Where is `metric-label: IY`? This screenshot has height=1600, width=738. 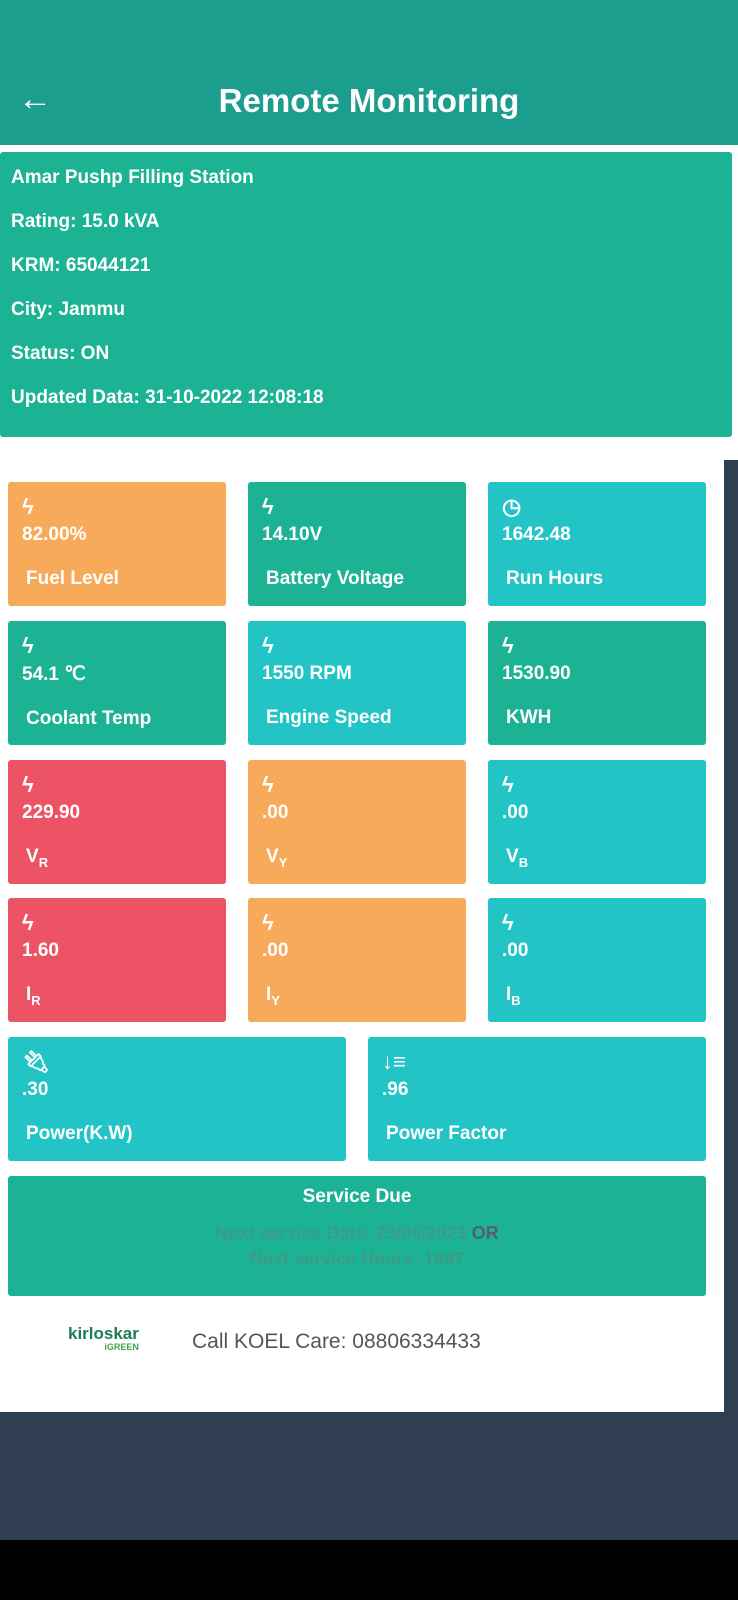 metric-label: IY is located at coordinates (273, 996).